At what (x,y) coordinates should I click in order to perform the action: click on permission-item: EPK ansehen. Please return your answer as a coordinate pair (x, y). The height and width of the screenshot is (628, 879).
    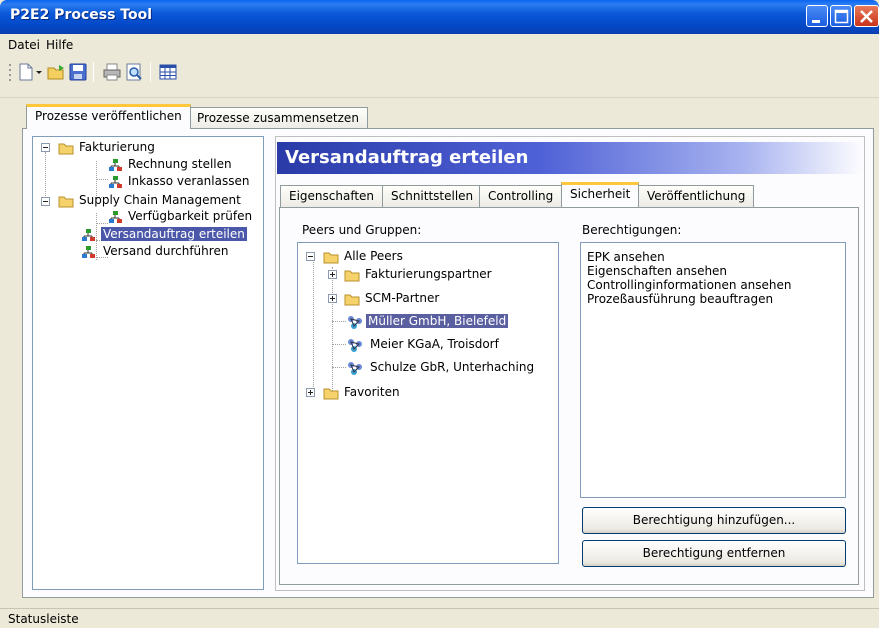
    Looking at the image, I should click on (626, 257).